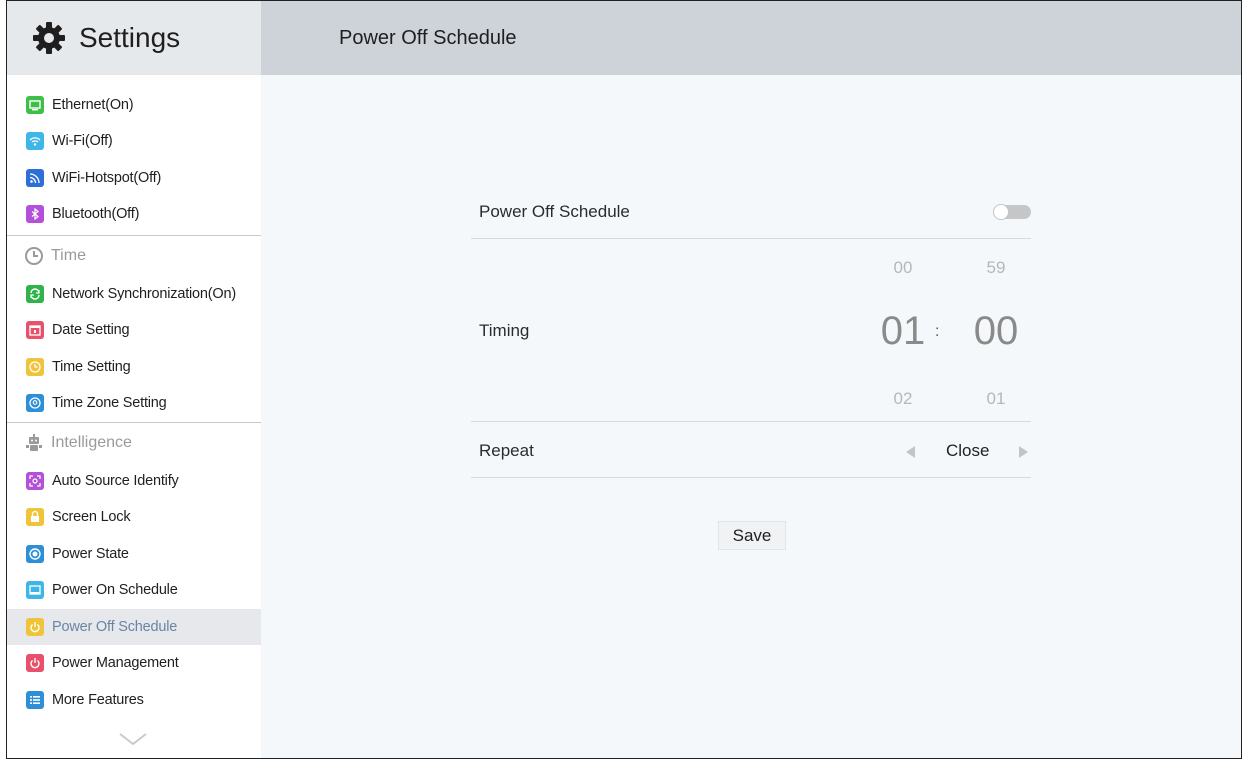  Describe the element at coordinates (506, 450) in the screenshot. I see `repeat-label: Repeat` at that location.